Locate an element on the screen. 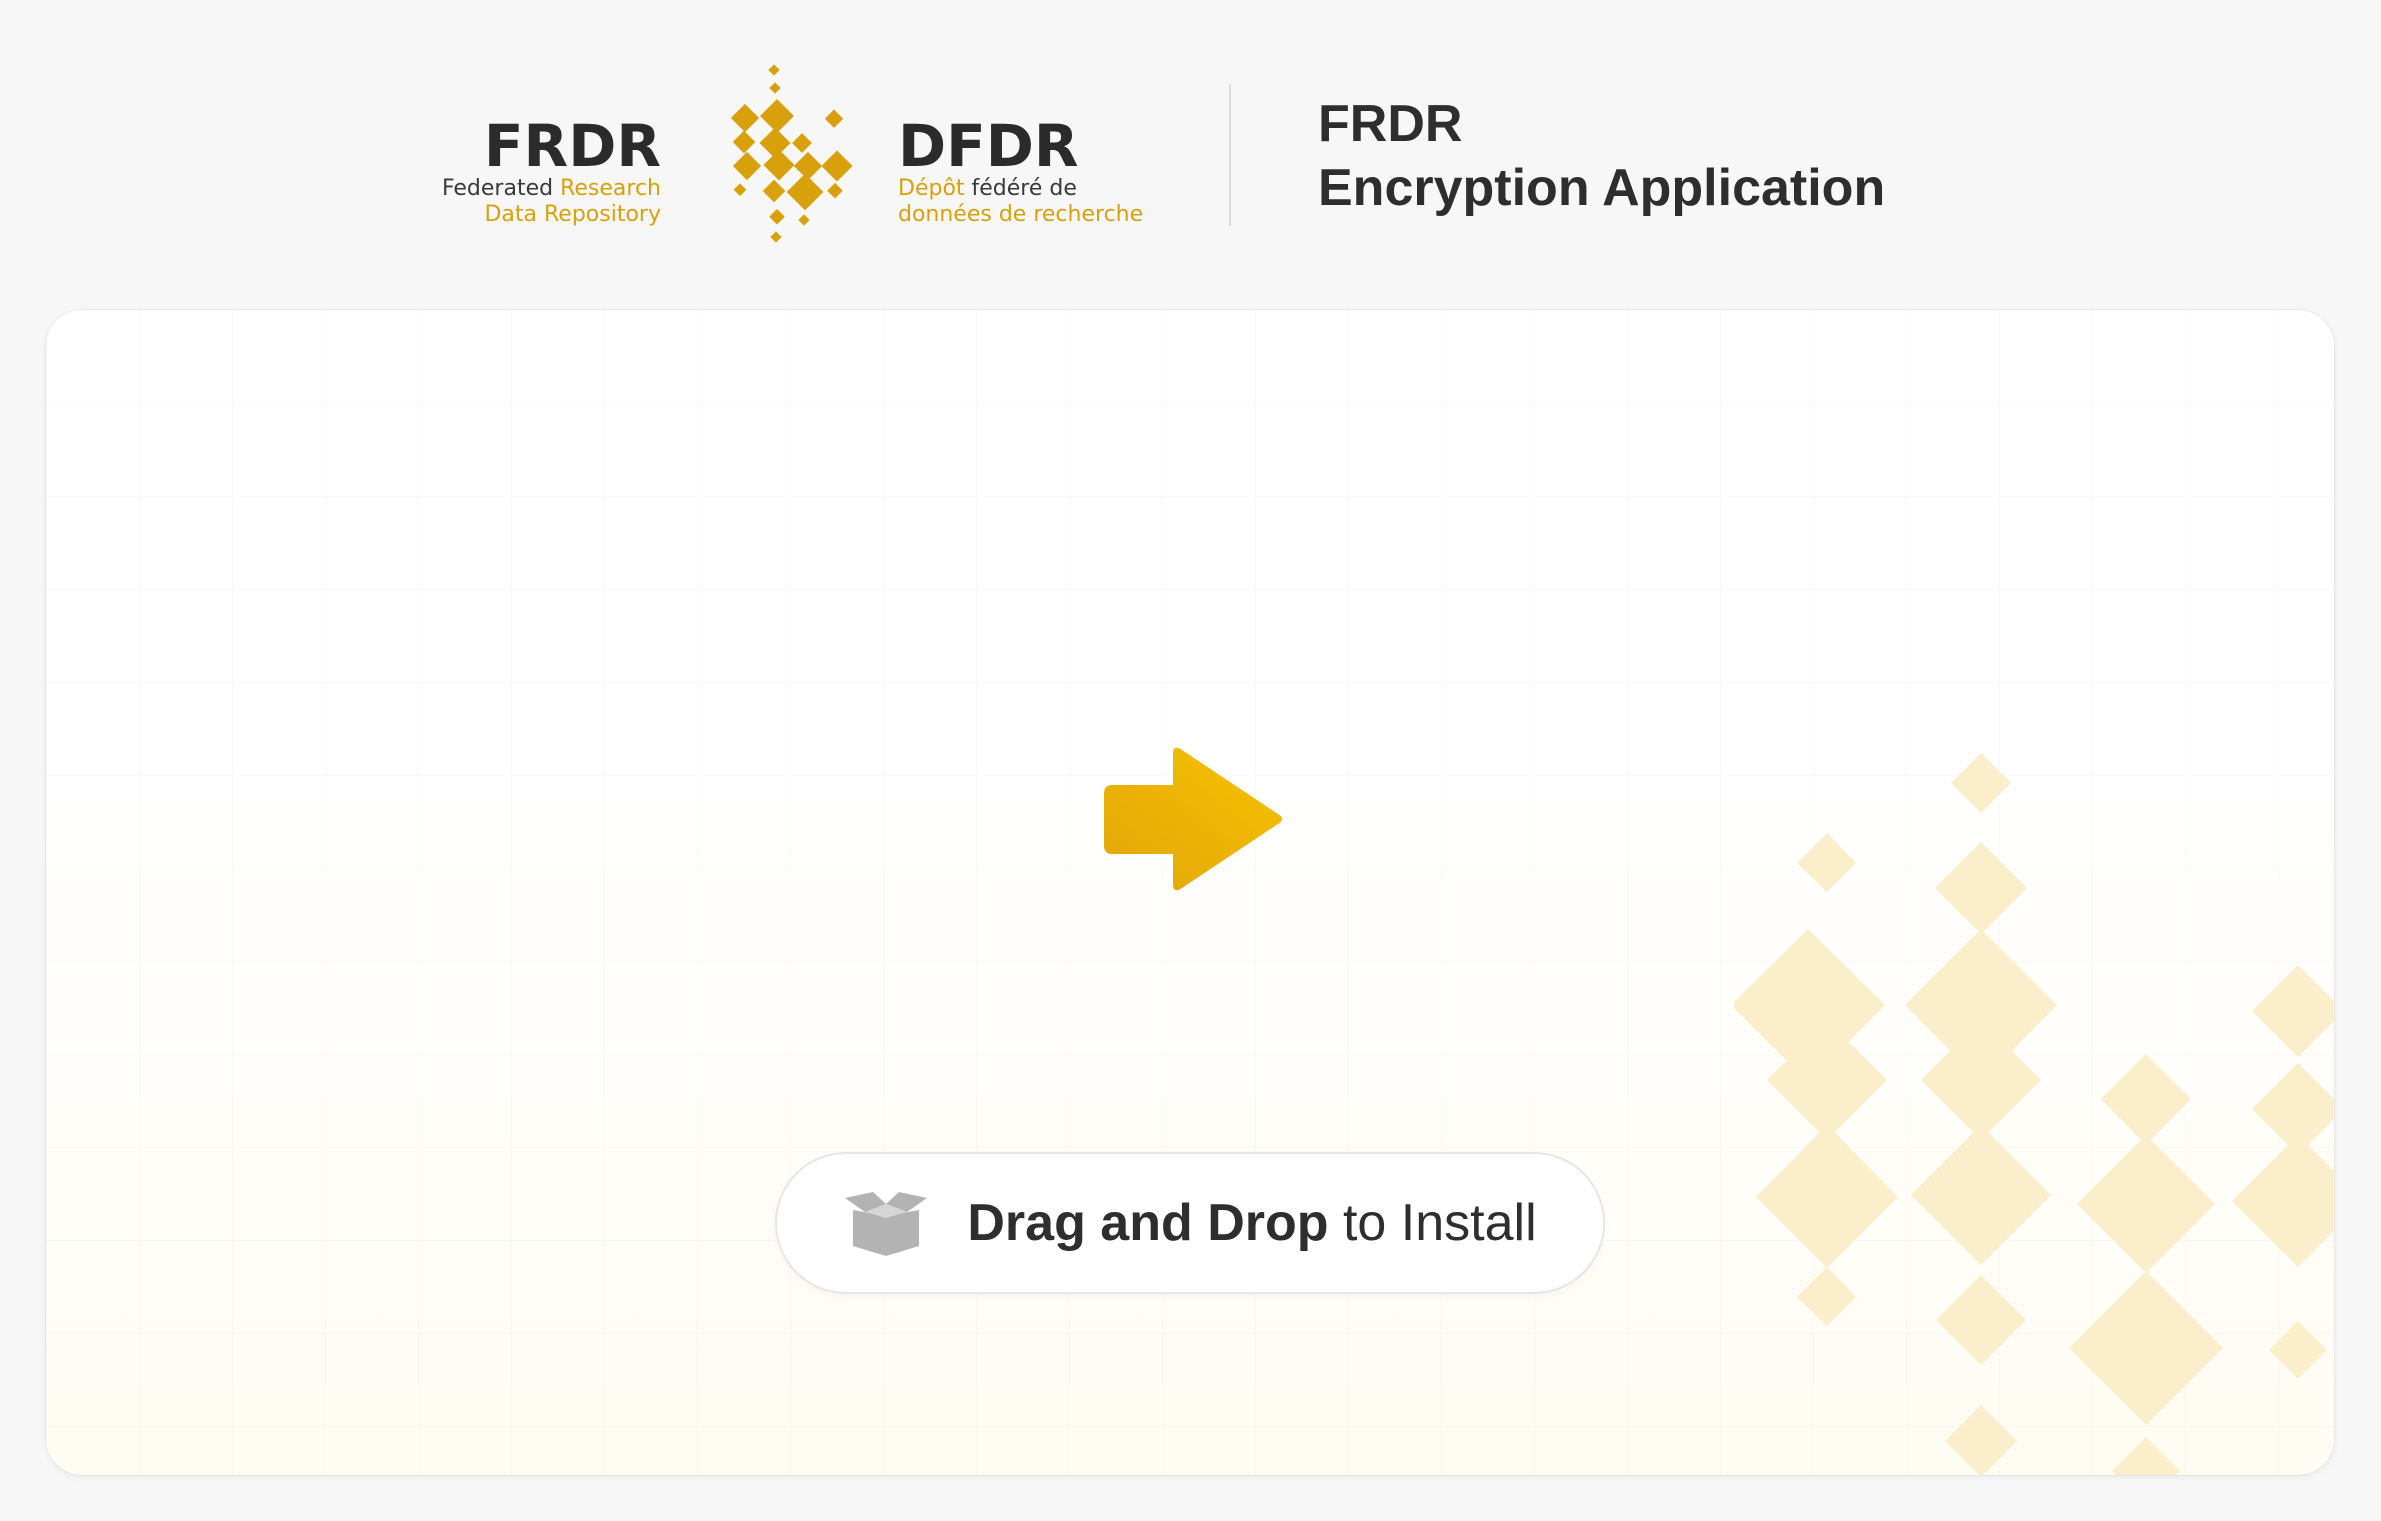 This screenshot has width=2381, height=1521. brand-en-acronym: FRDR is located at coordinates (572, 146).